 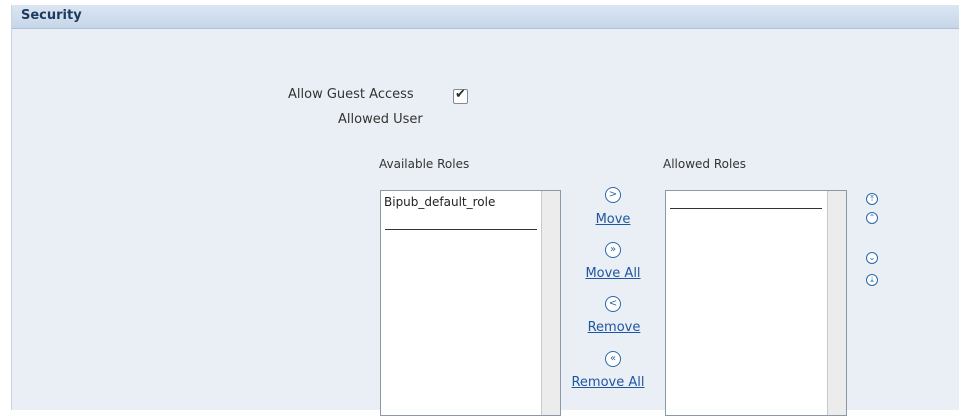 What do you see at coordinates (550, 303) in the screenshot?
I see `available-list-scrollbar` at bounding box center [550, 303].